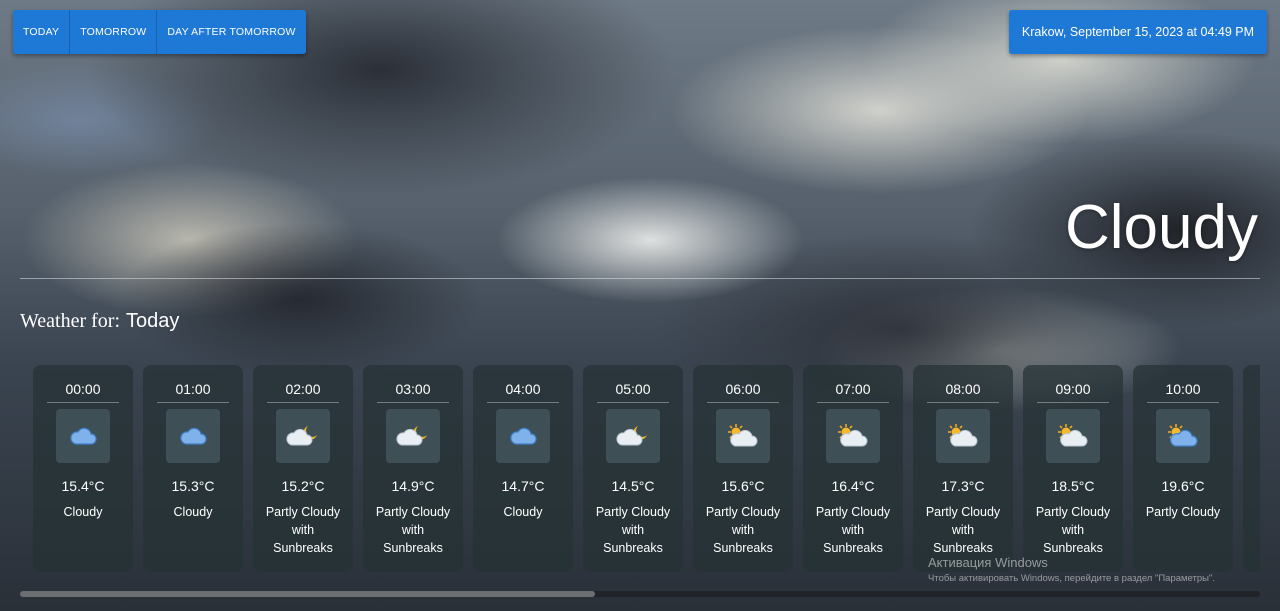 The height and width of the screenshot is (611, 1280). What do you see at coordinates (193, 389) in the screenshot?
I see `hour-time: 01:00` at bounding box center [193, 389].